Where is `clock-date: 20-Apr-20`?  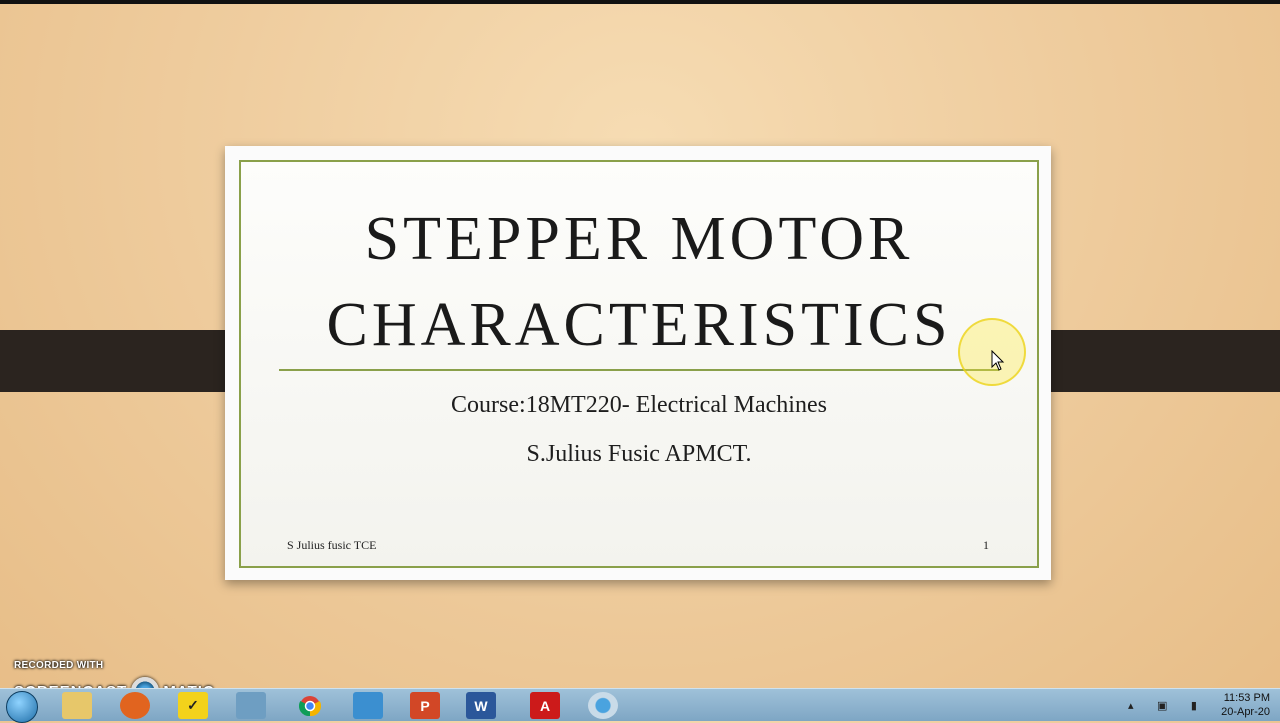 clock-date: 20-Apr-20 is located at coordinates (1245, 712).